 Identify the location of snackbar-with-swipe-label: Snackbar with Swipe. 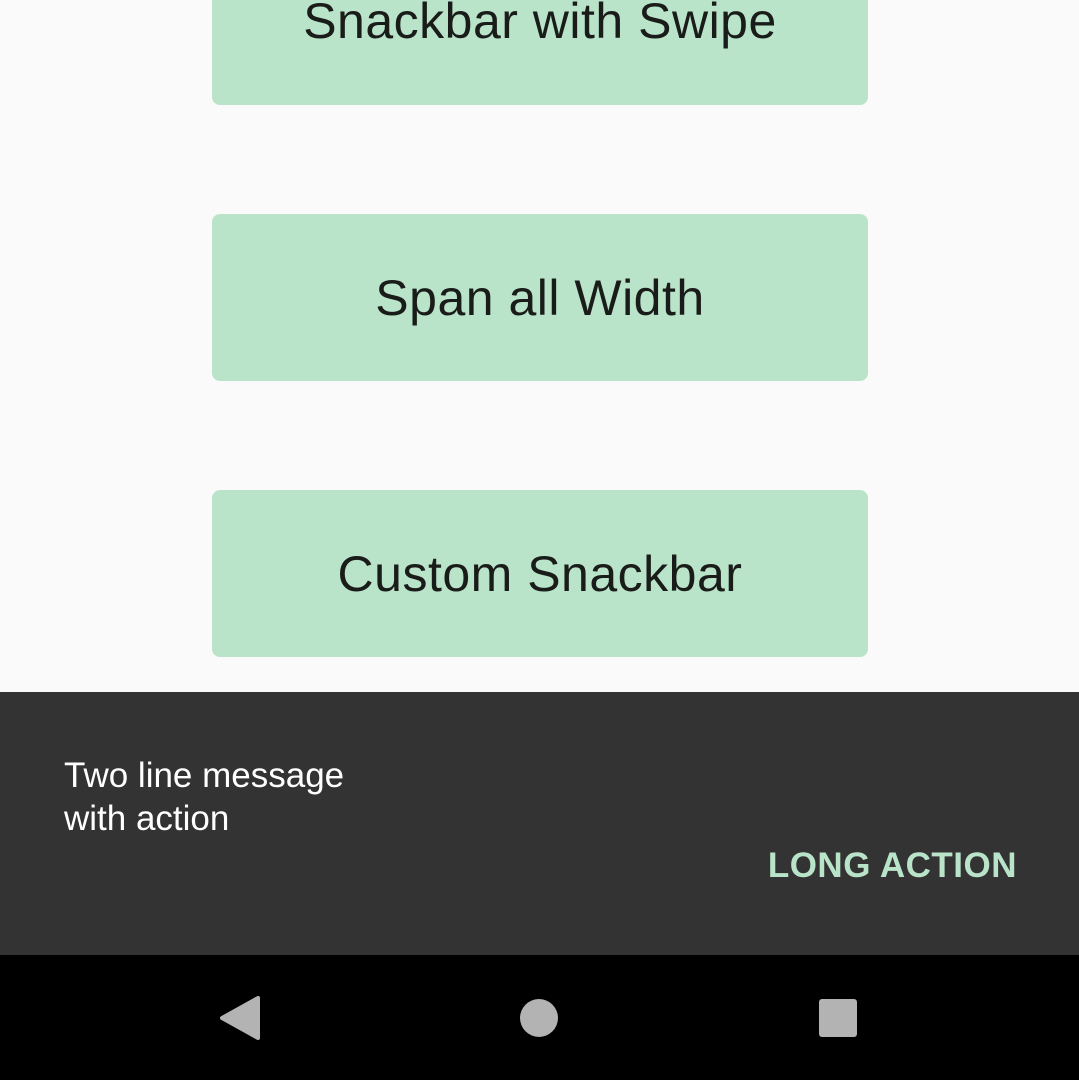
(540, 24).